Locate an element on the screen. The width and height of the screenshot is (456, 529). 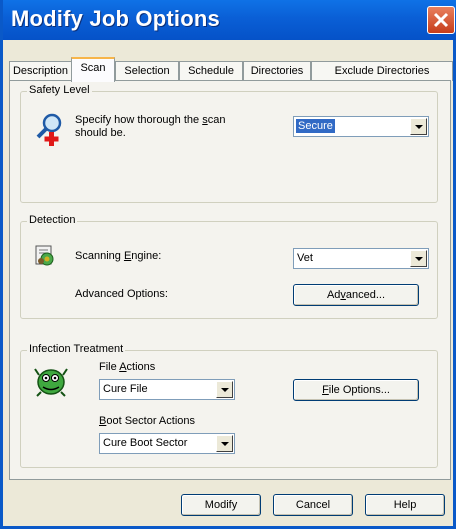
file-actions-value: Cure File is located at coordinates (125, 389).